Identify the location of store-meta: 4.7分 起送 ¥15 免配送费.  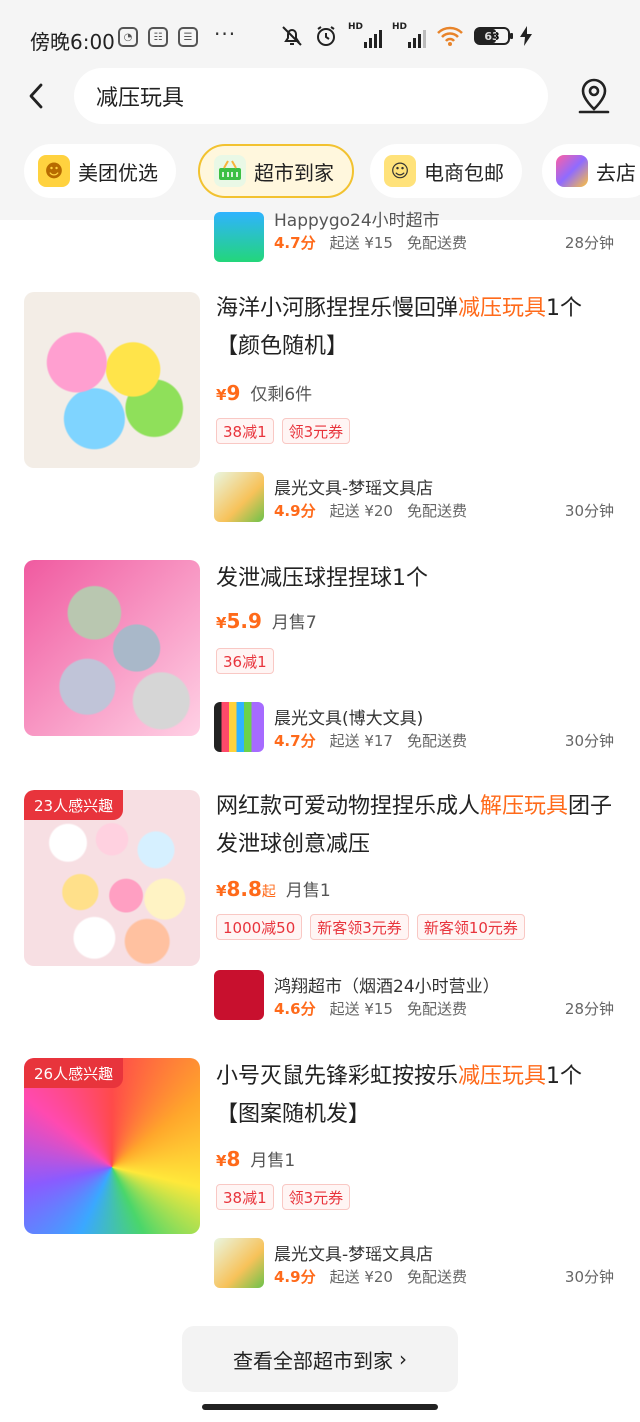
(370, 242).